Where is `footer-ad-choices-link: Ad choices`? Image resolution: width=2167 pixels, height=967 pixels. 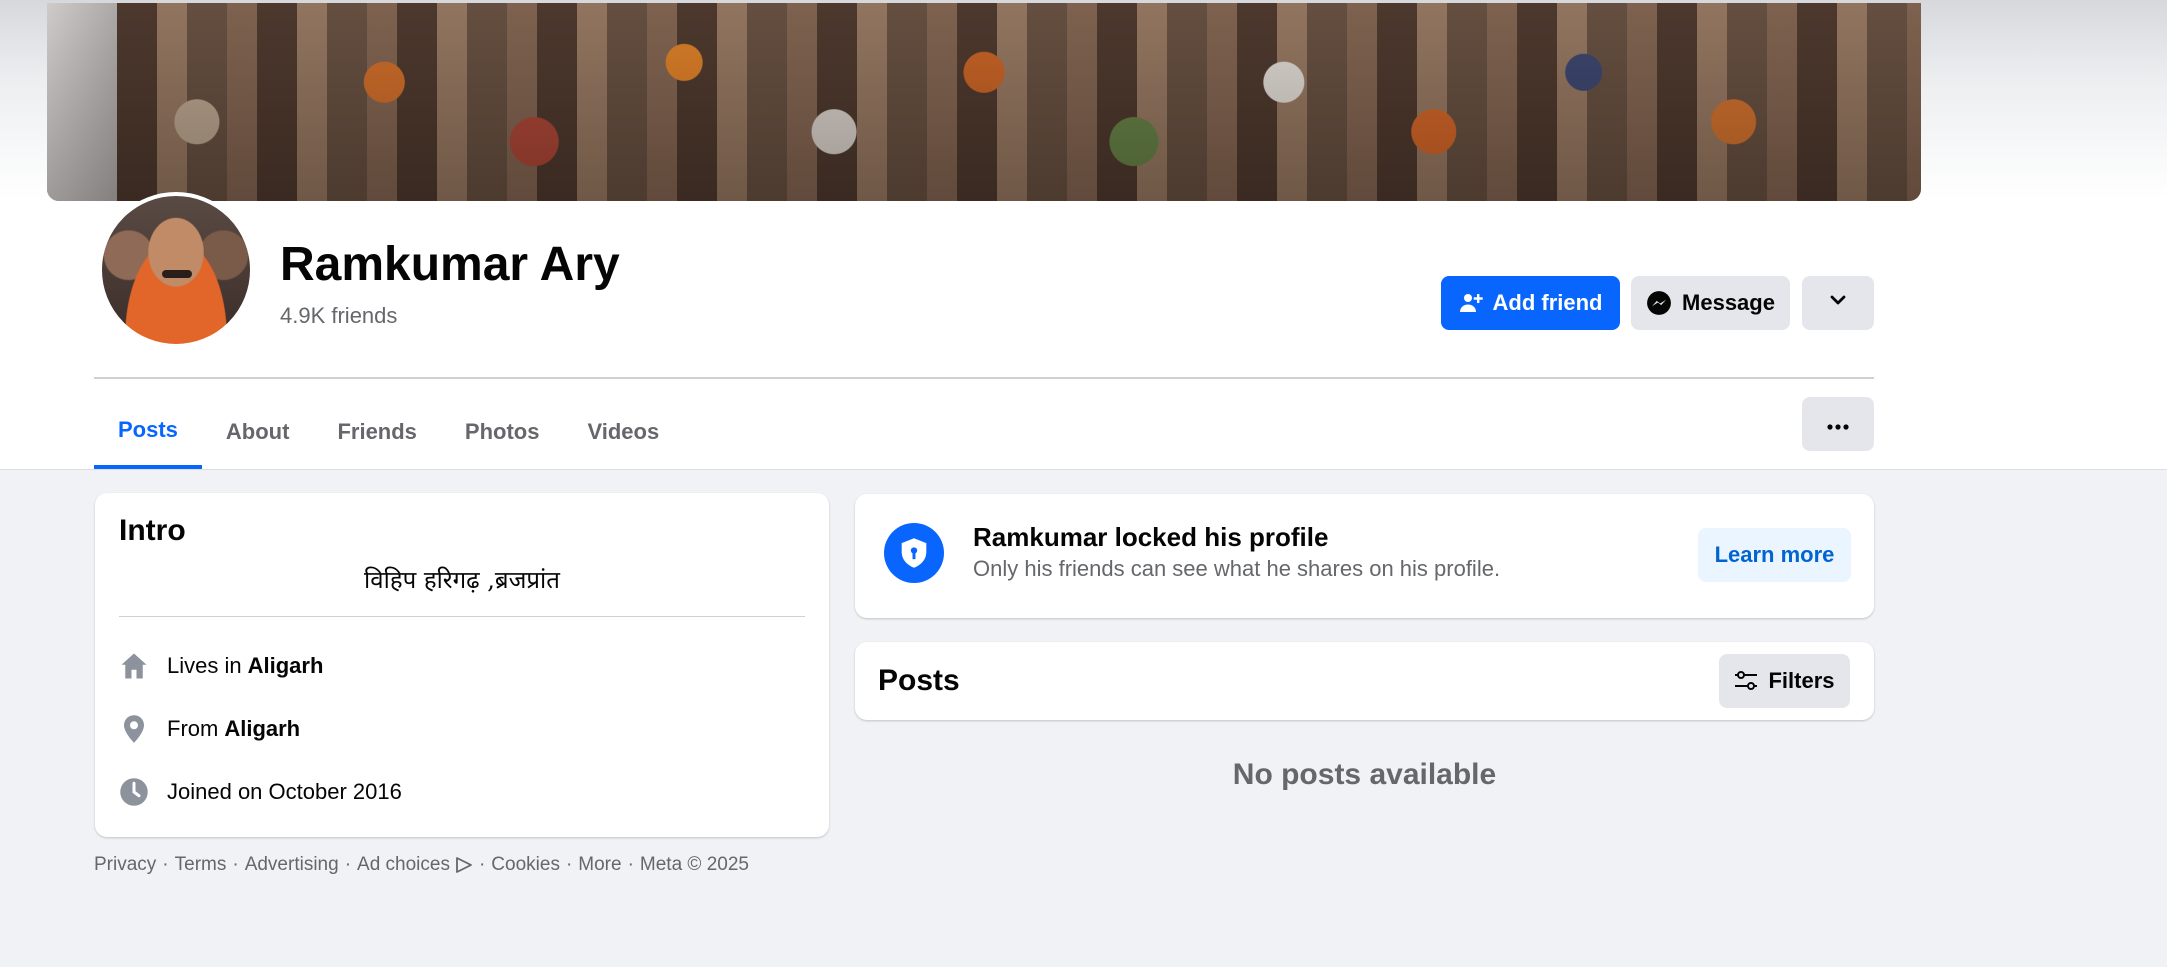 footer-ad-choices-link: Ad choices is located at coordinates (403, 865).